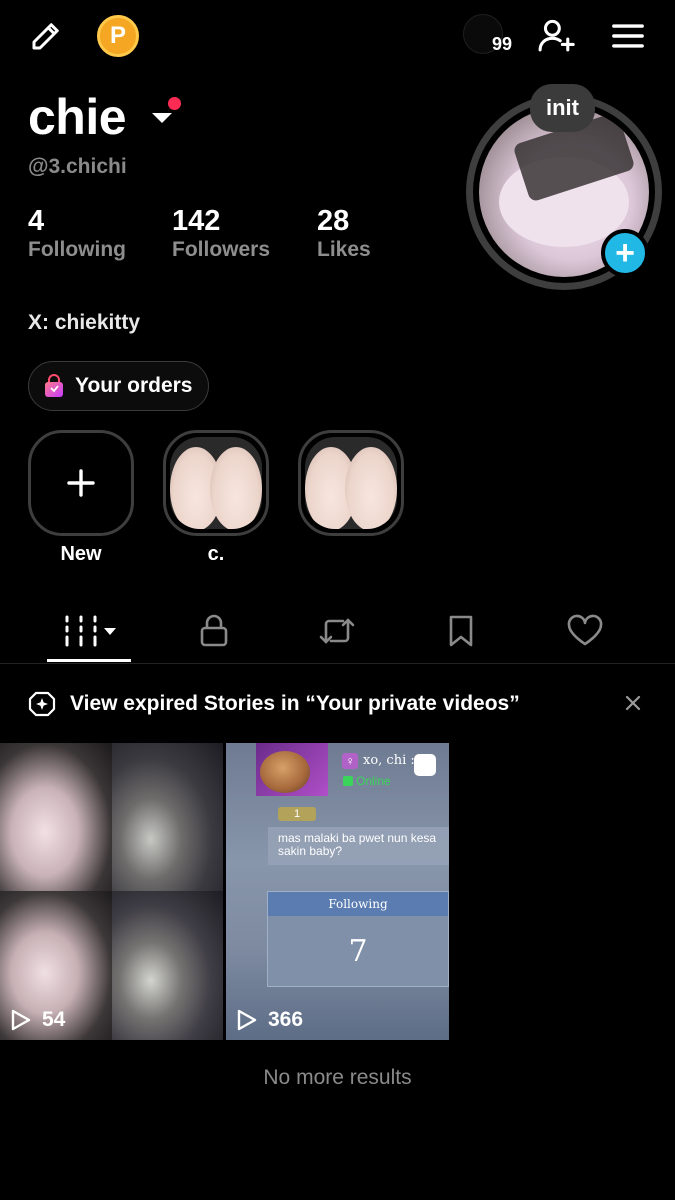 The height and width of the screenshot is (1200, 675). I want to click on level-text: 1, so click(297, 814).